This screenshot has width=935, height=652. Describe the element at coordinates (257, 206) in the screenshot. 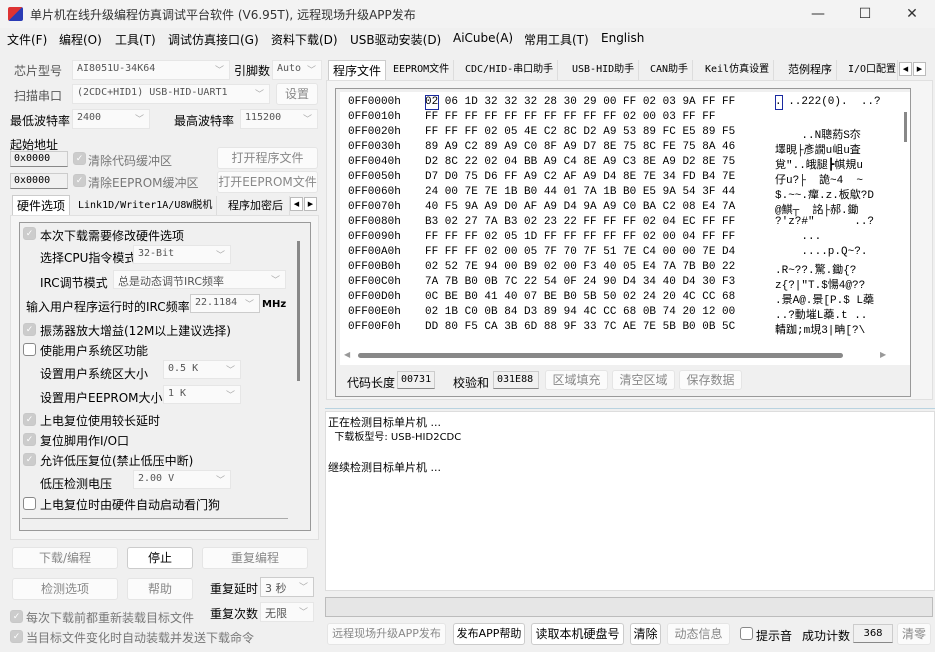

I see `tab-encryption: 程序加密后` at that location.